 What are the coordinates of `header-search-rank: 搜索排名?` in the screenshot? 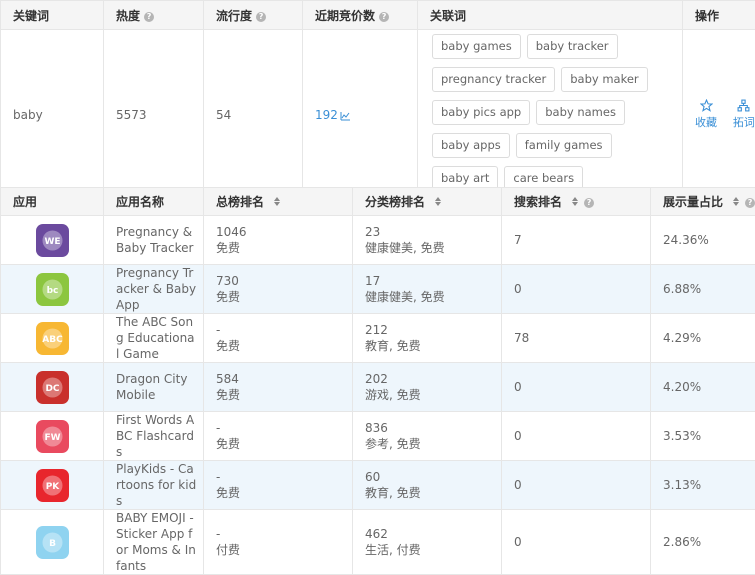 It's located at (576, 202).